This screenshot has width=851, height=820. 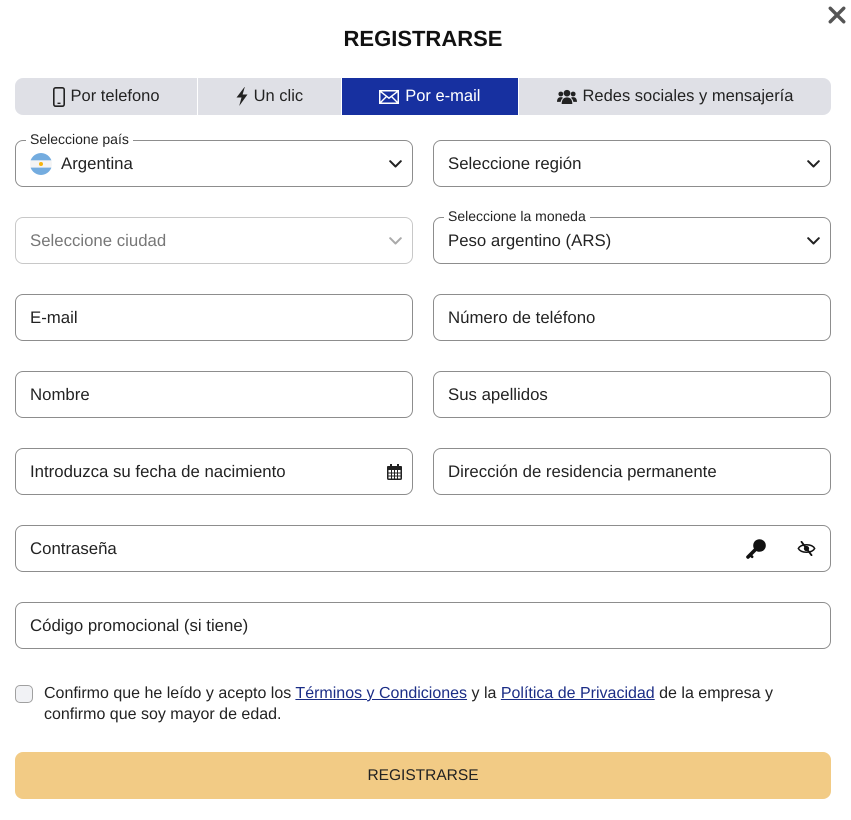 I want to click on close-icon, so click(x=837, y=15).